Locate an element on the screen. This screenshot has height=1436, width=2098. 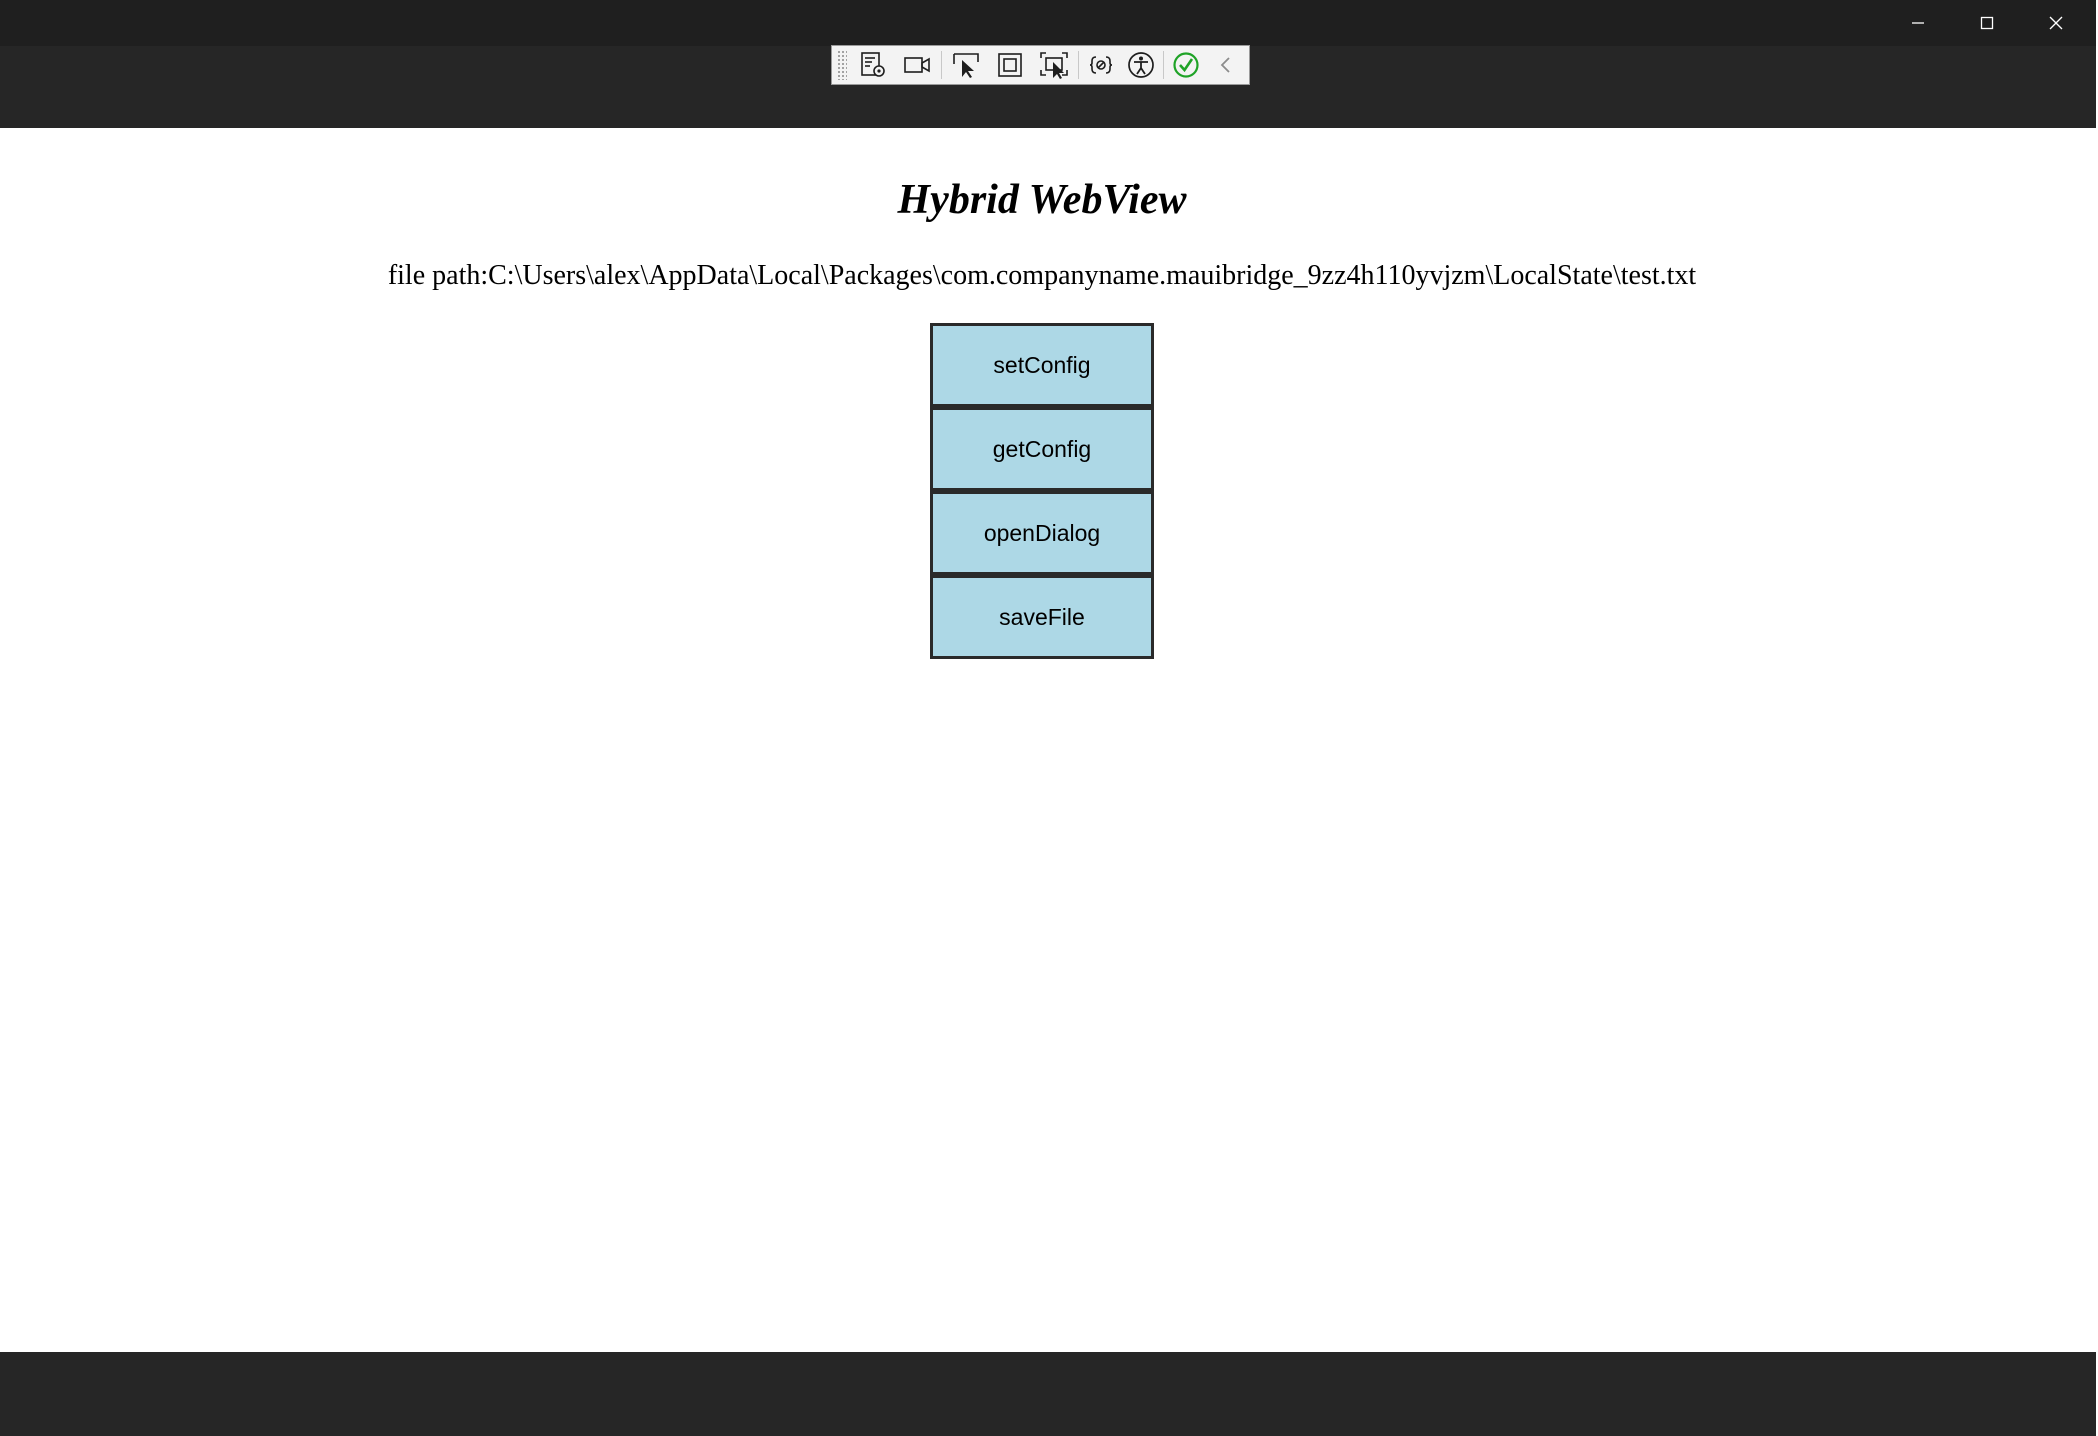
title-bar is located at coordinates (1048, 23).